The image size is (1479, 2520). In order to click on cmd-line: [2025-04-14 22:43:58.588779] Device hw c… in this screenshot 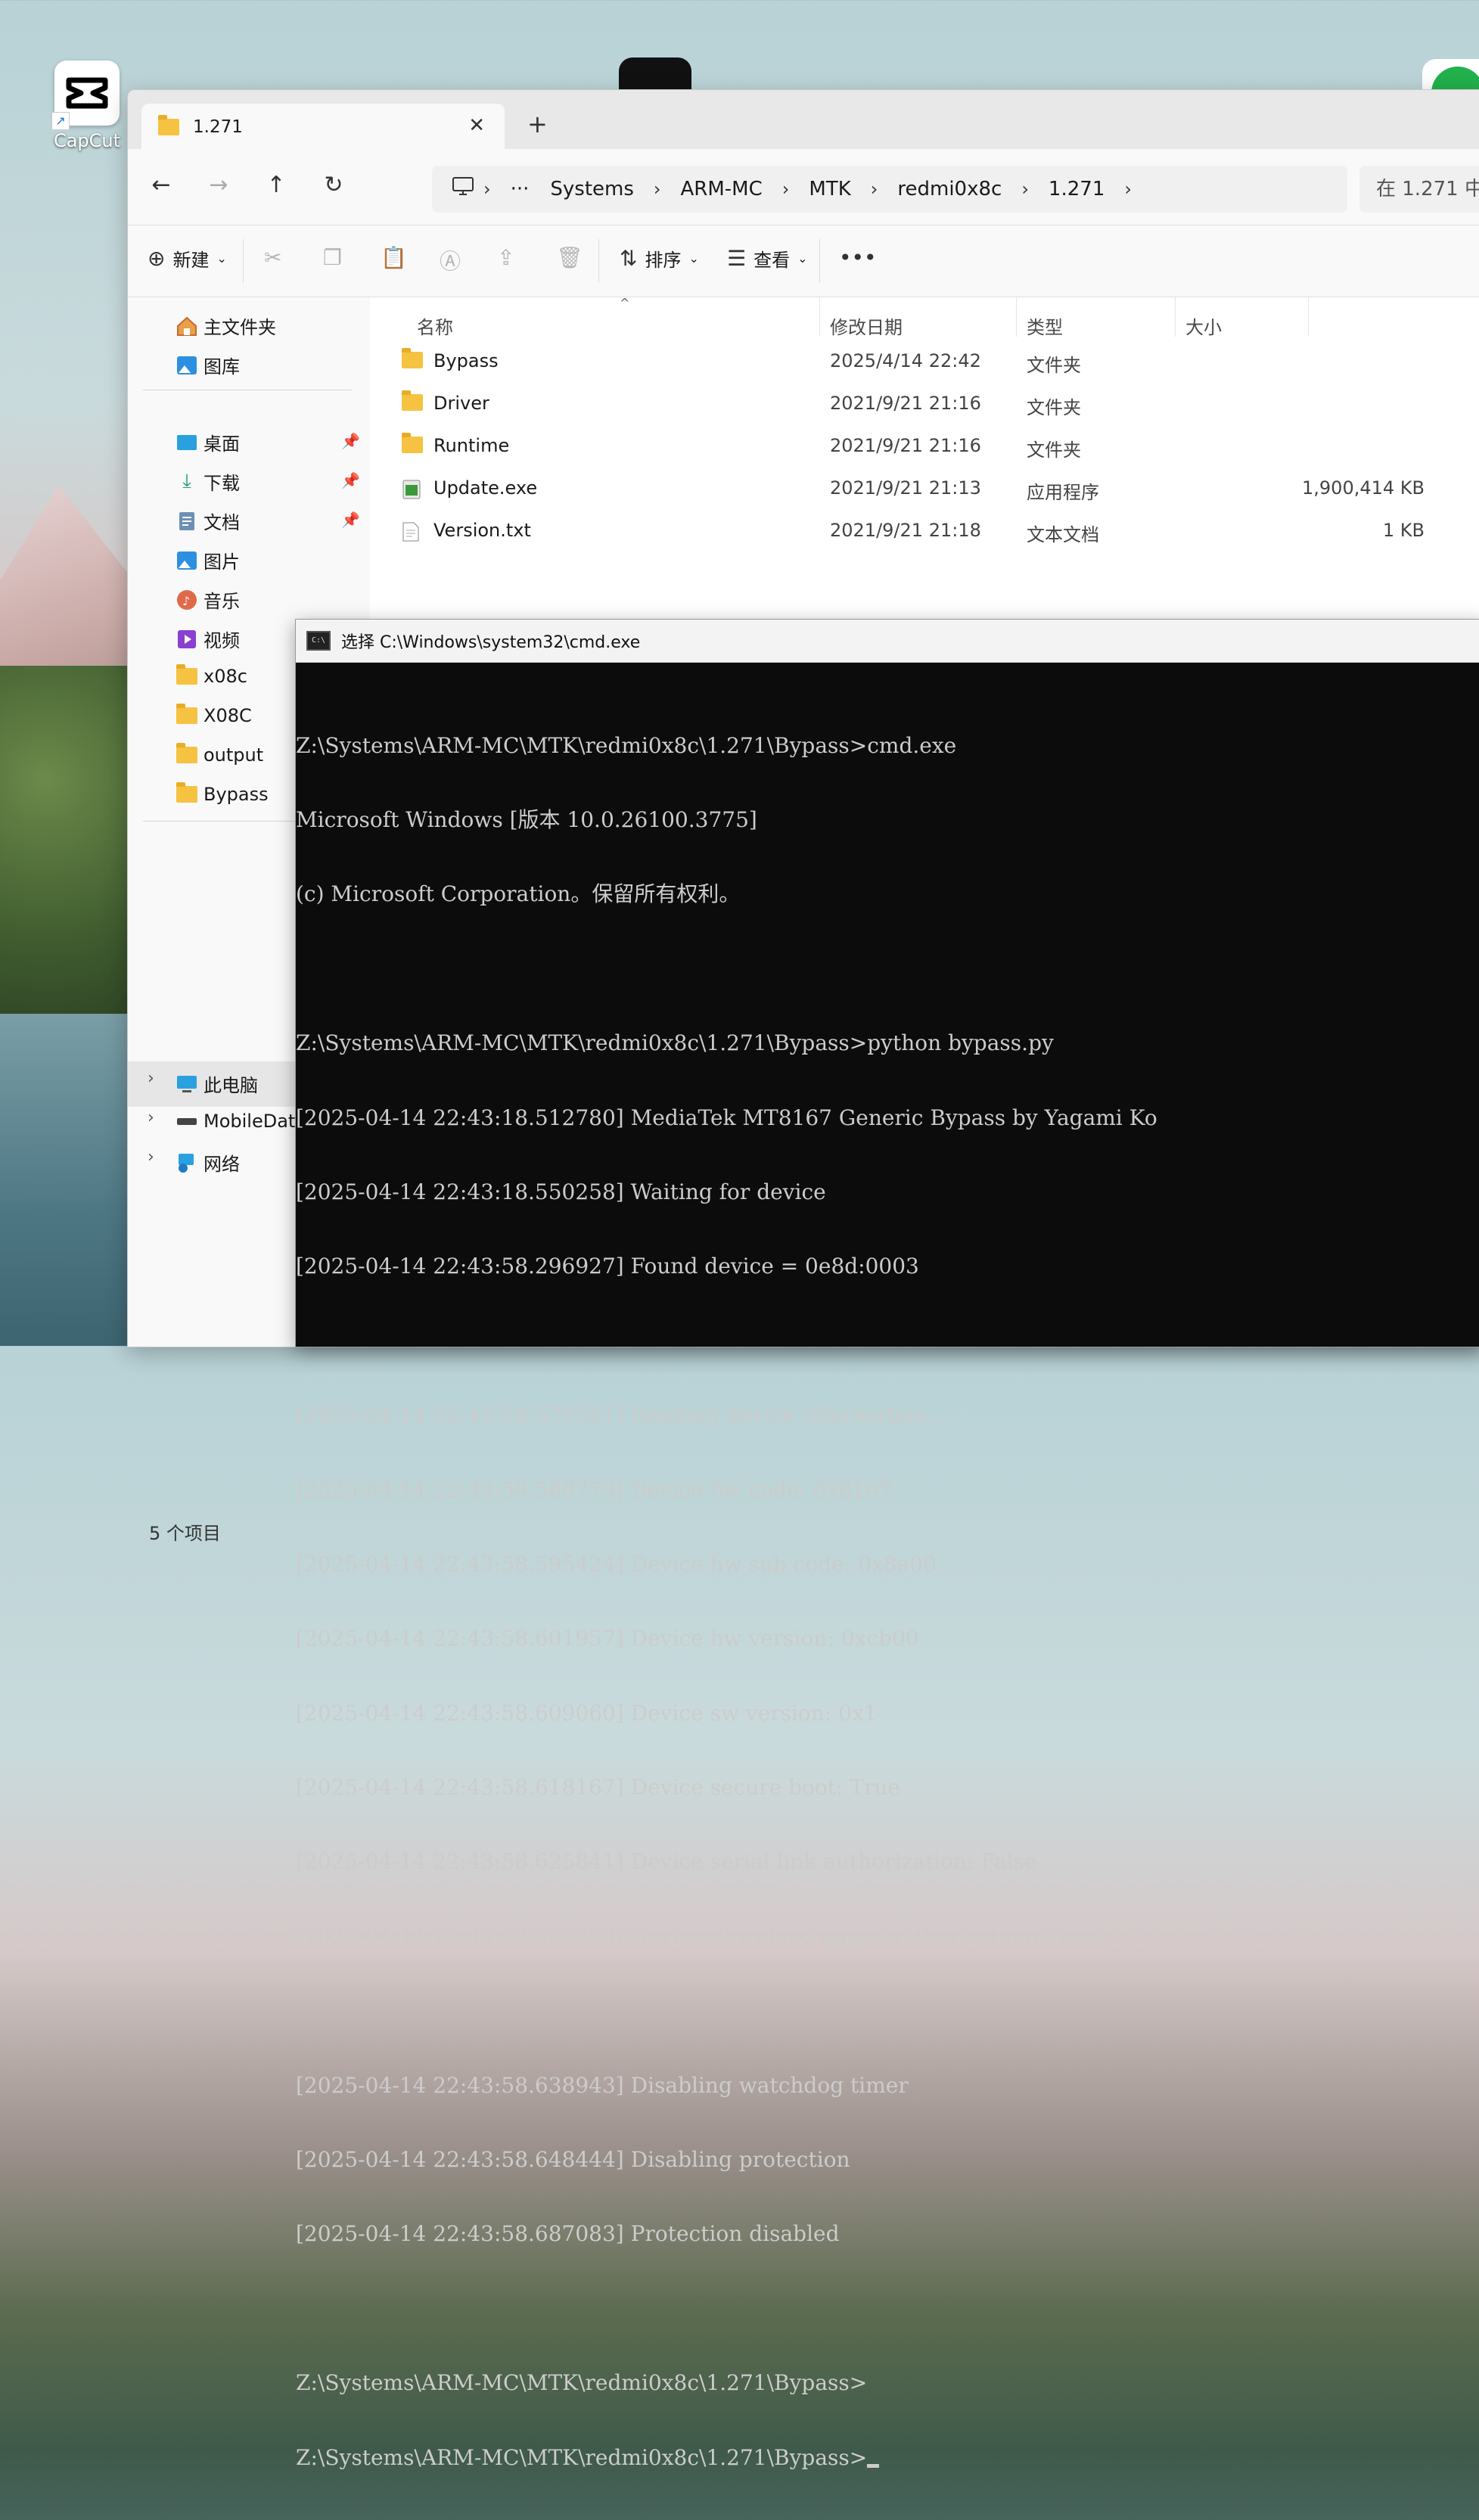, I will do `click(594, 1489)`.